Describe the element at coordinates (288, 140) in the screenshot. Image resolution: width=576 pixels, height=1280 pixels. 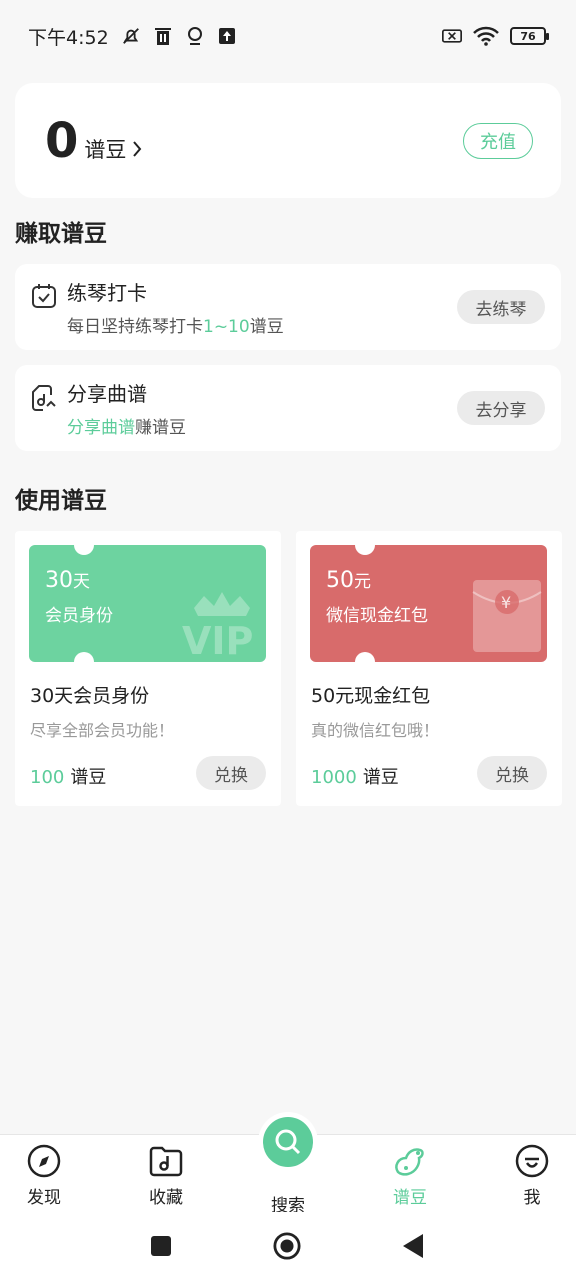
I see `balance-card: 0 谱豆 充值` at that location.